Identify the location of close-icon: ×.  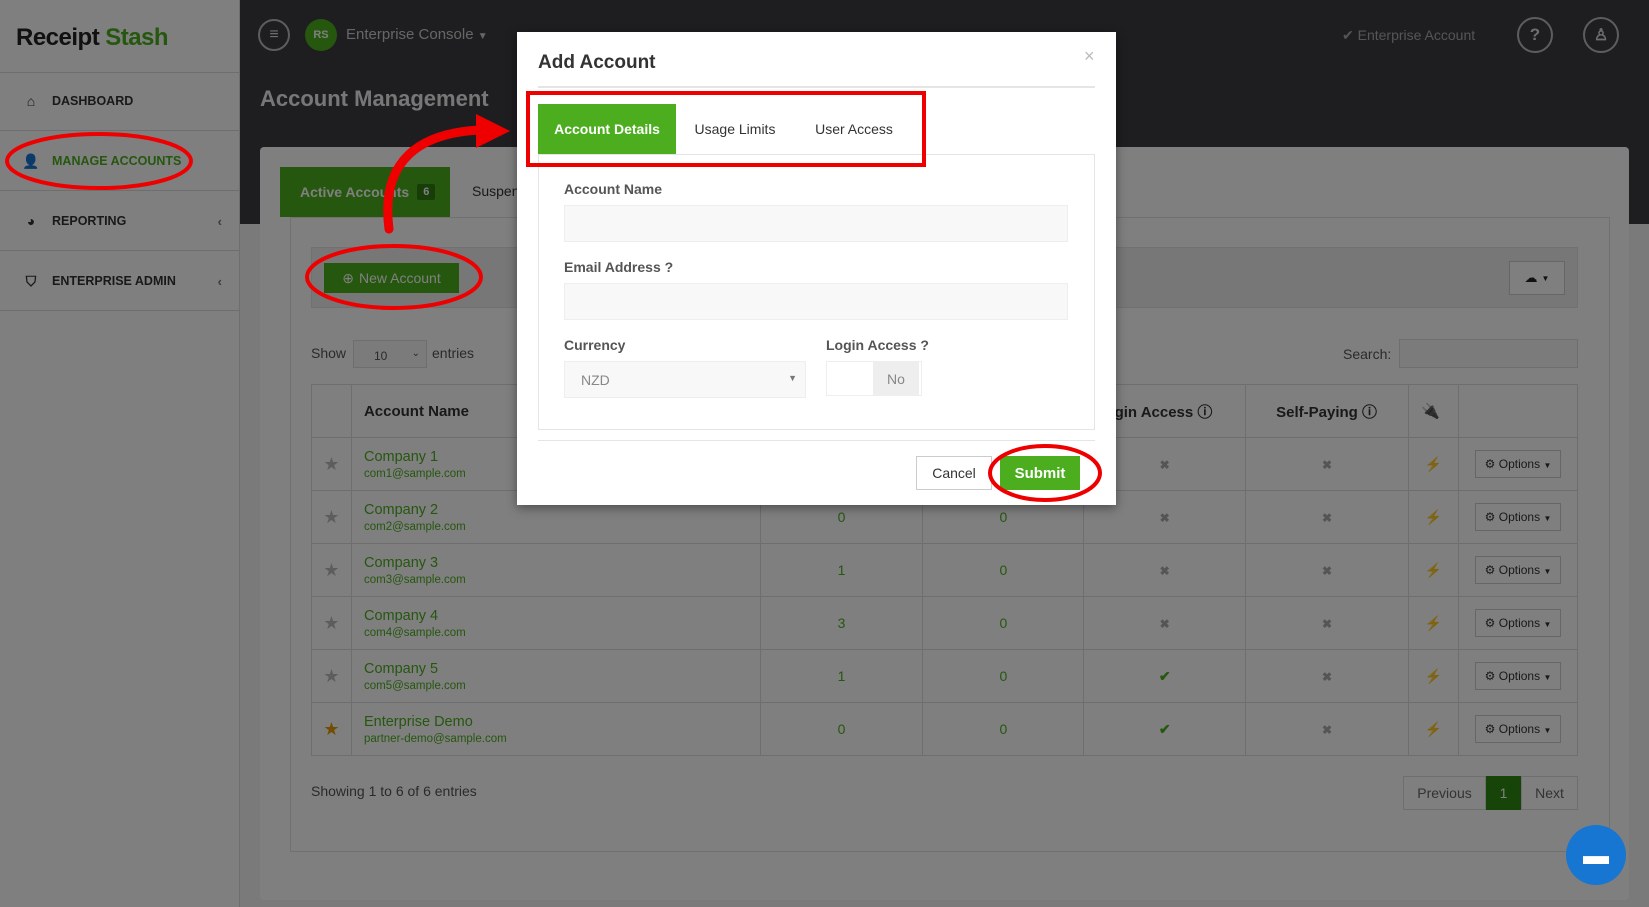
(1089, 56).